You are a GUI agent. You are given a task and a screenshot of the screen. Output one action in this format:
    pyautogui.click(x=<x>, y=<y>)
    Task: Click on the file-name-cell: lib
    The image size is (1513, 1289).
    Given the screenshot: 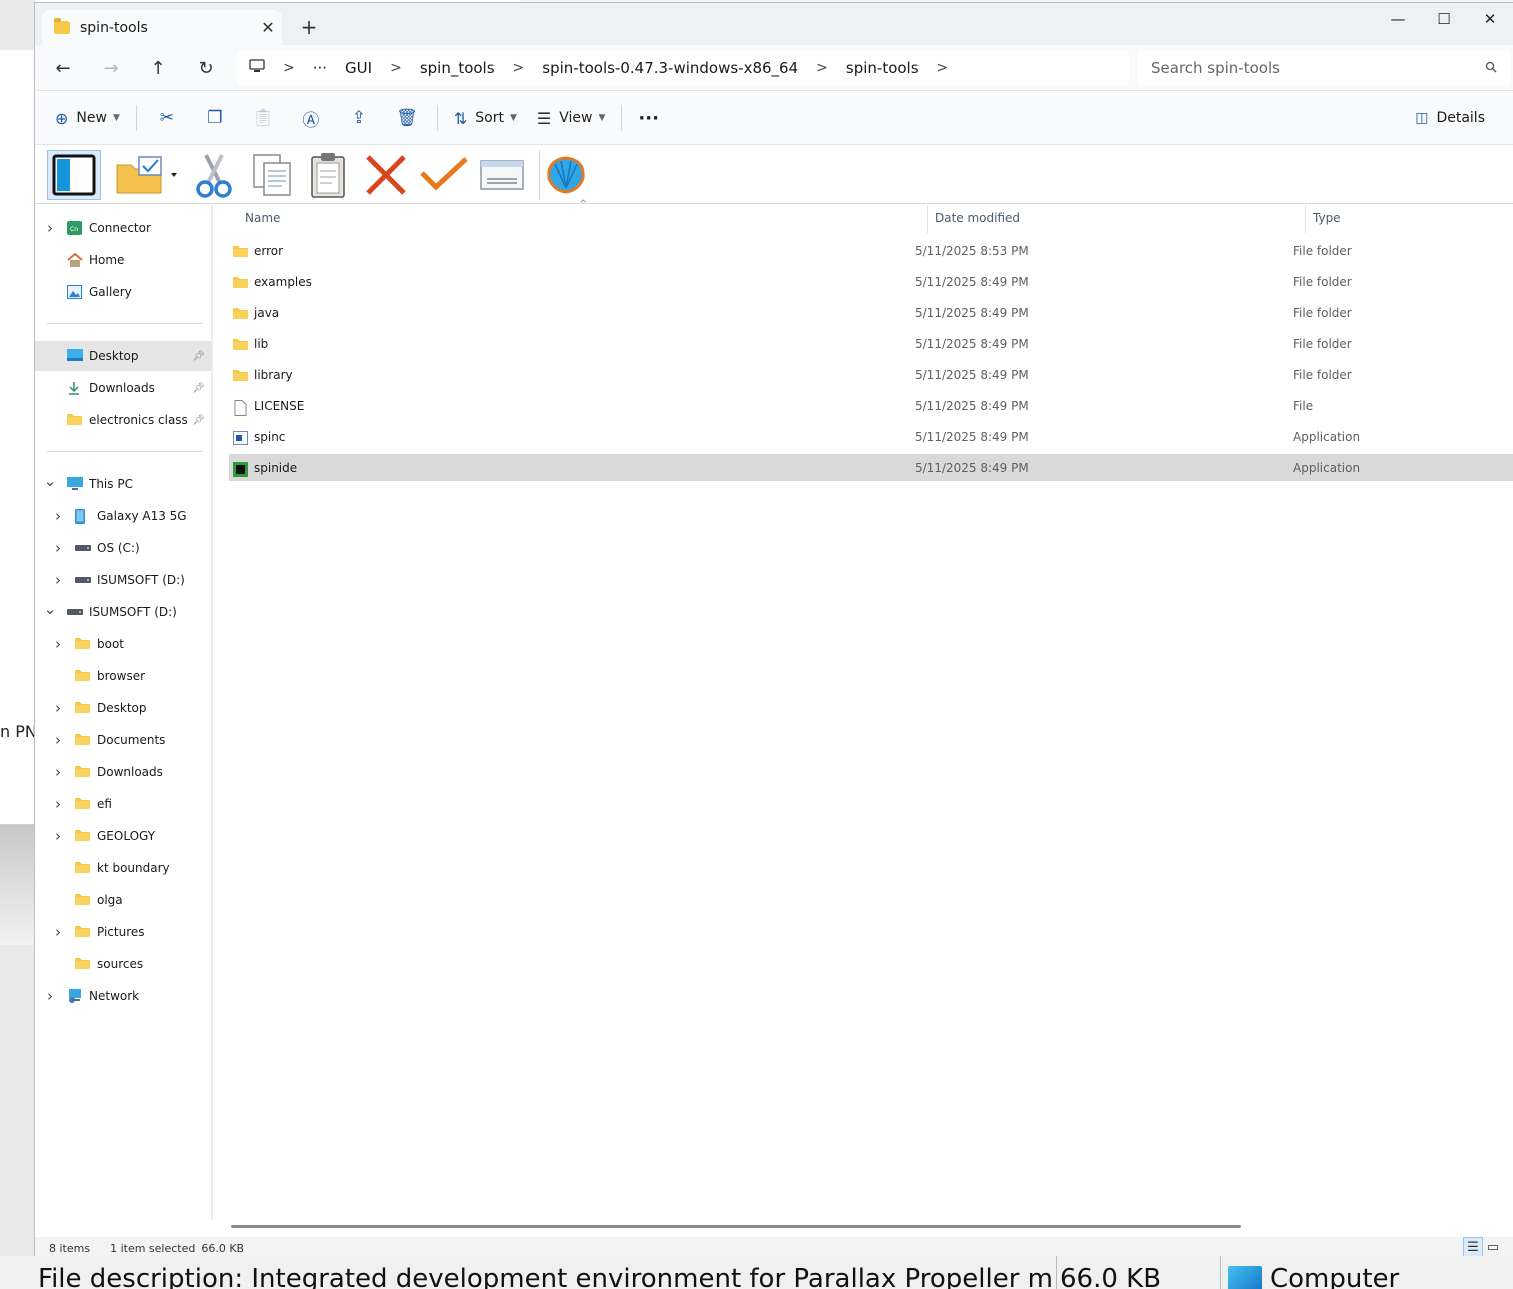 What is the action you would take?
    pyautogui.click(x=572, y=344)
    